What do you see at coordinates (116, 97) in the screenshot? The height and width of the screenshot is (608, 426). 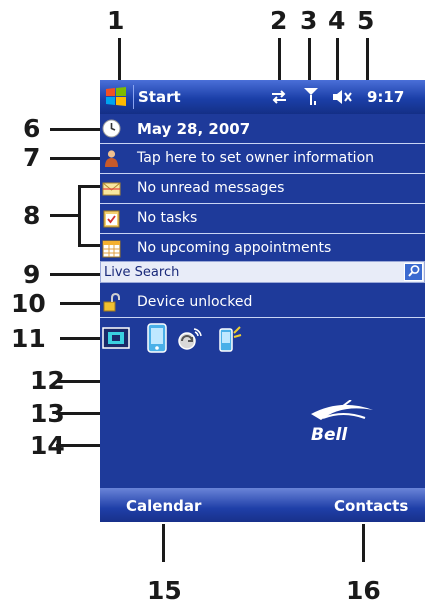 I see `windows-start-icon` at bounding box center [116, 97].